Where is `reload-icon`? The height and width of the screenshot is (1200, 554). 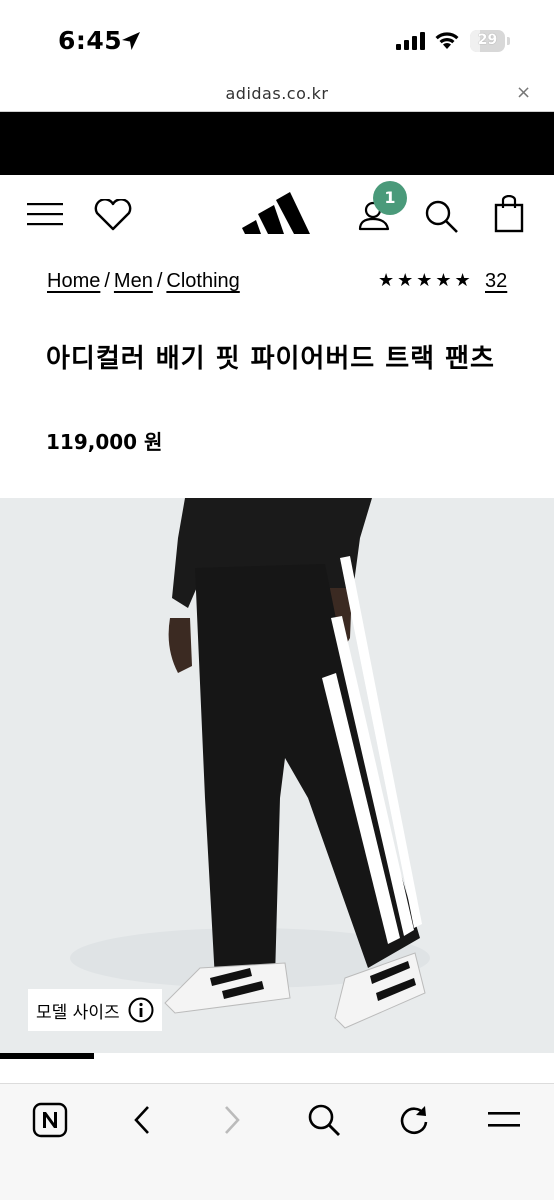 reload-icon is located at coordinates (414, 1120).